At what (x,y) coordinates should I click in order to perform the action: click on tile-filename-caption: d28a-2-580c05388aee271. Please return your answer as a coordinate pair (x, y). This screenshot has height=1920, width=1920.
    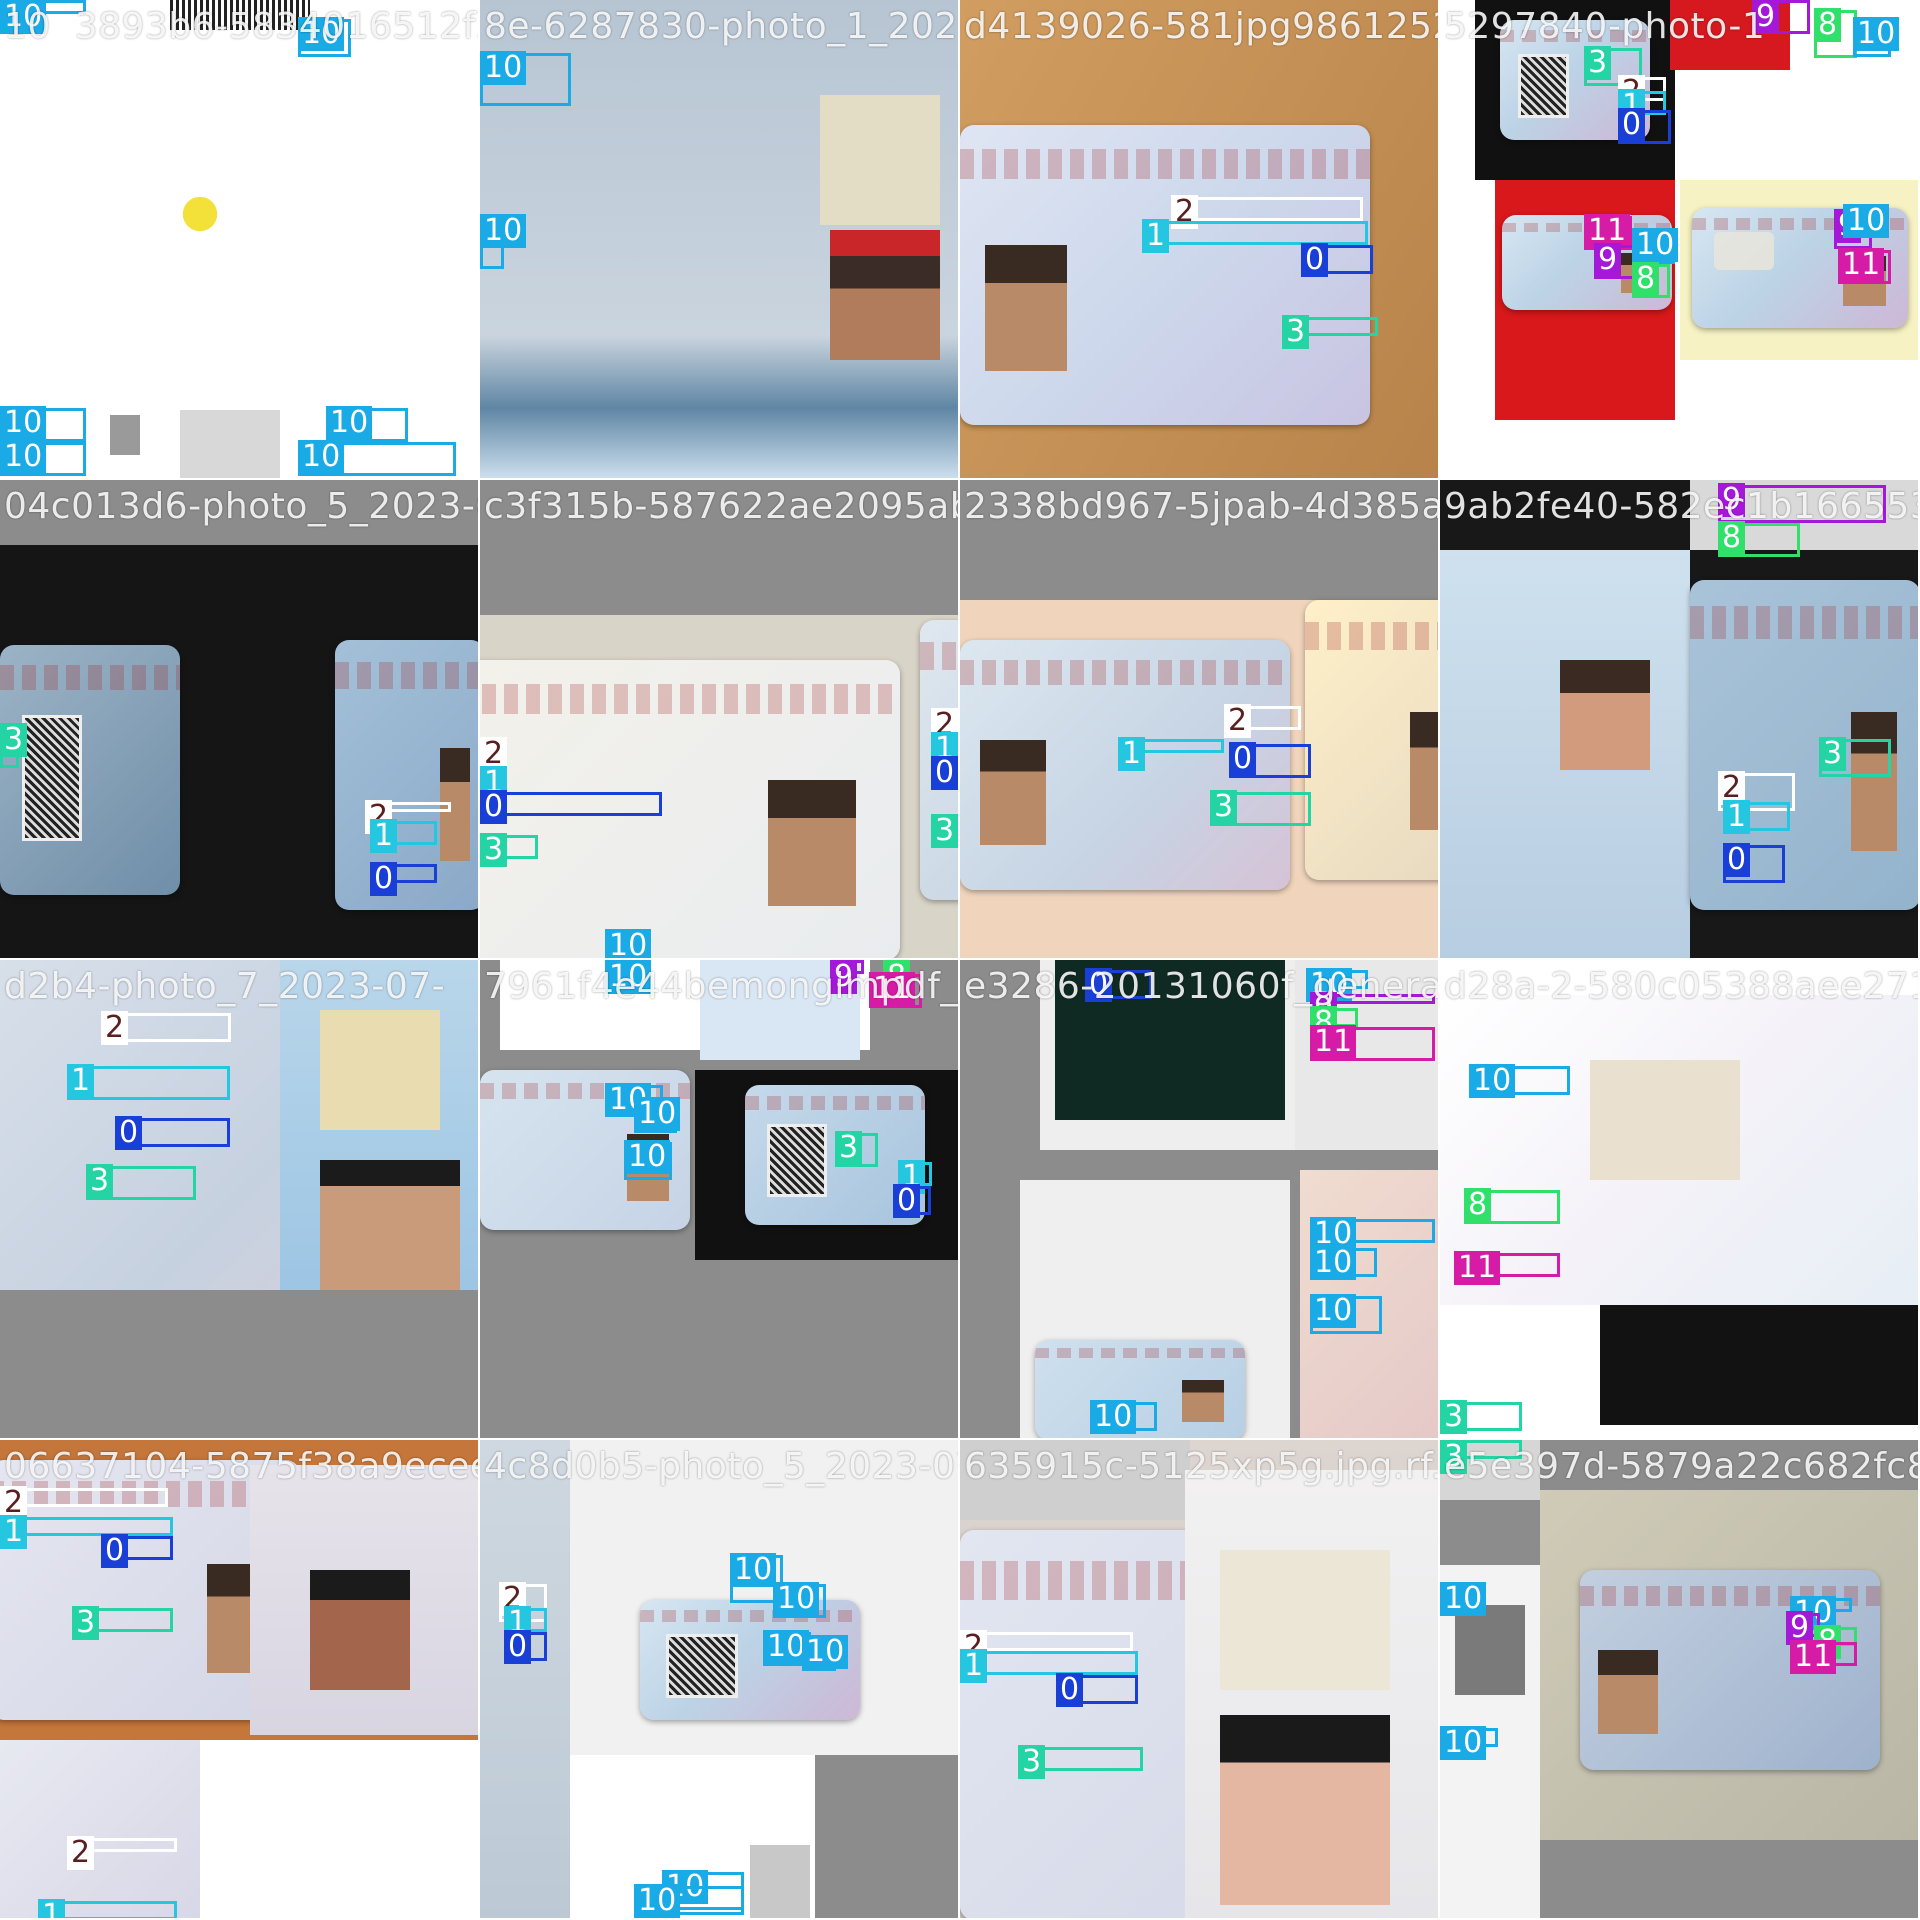
    Looking at the image, I should click on (1682, 986).